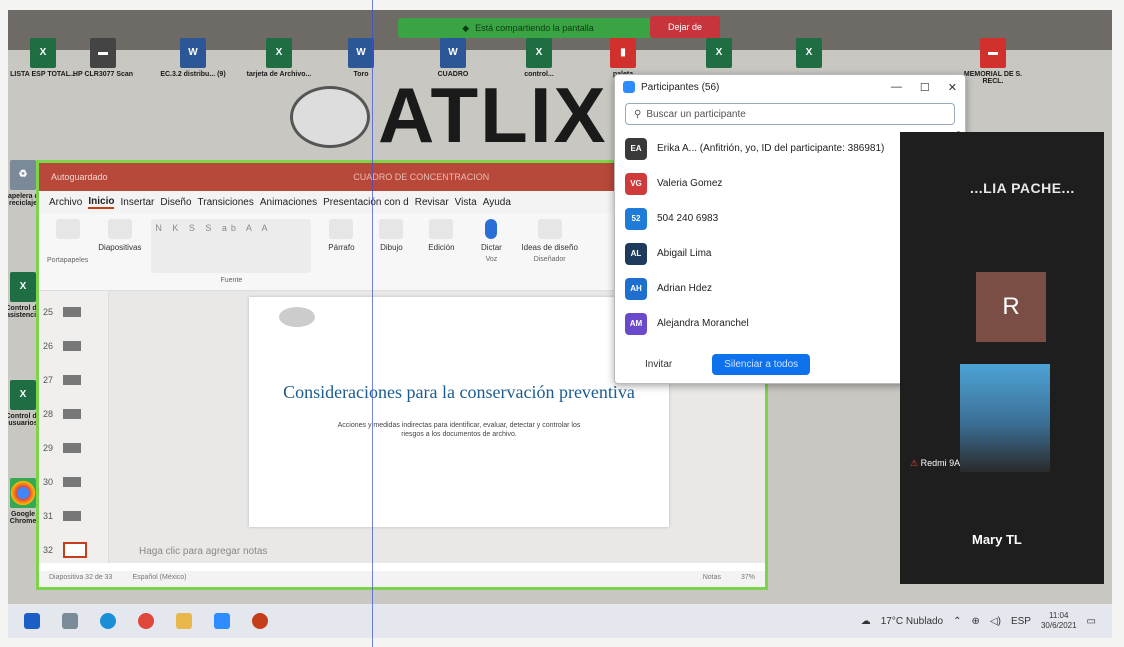  I want to click on avatar: AH, so click(636, 288).